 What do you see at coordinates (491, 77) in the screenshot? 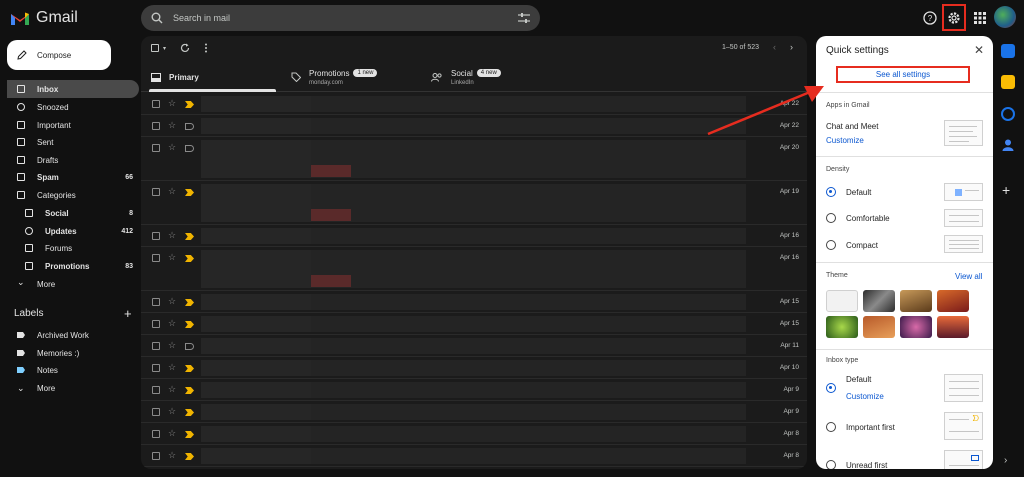
I see `tab-social: Social 4 new LinkedIn` at bounding box center [491, 77].